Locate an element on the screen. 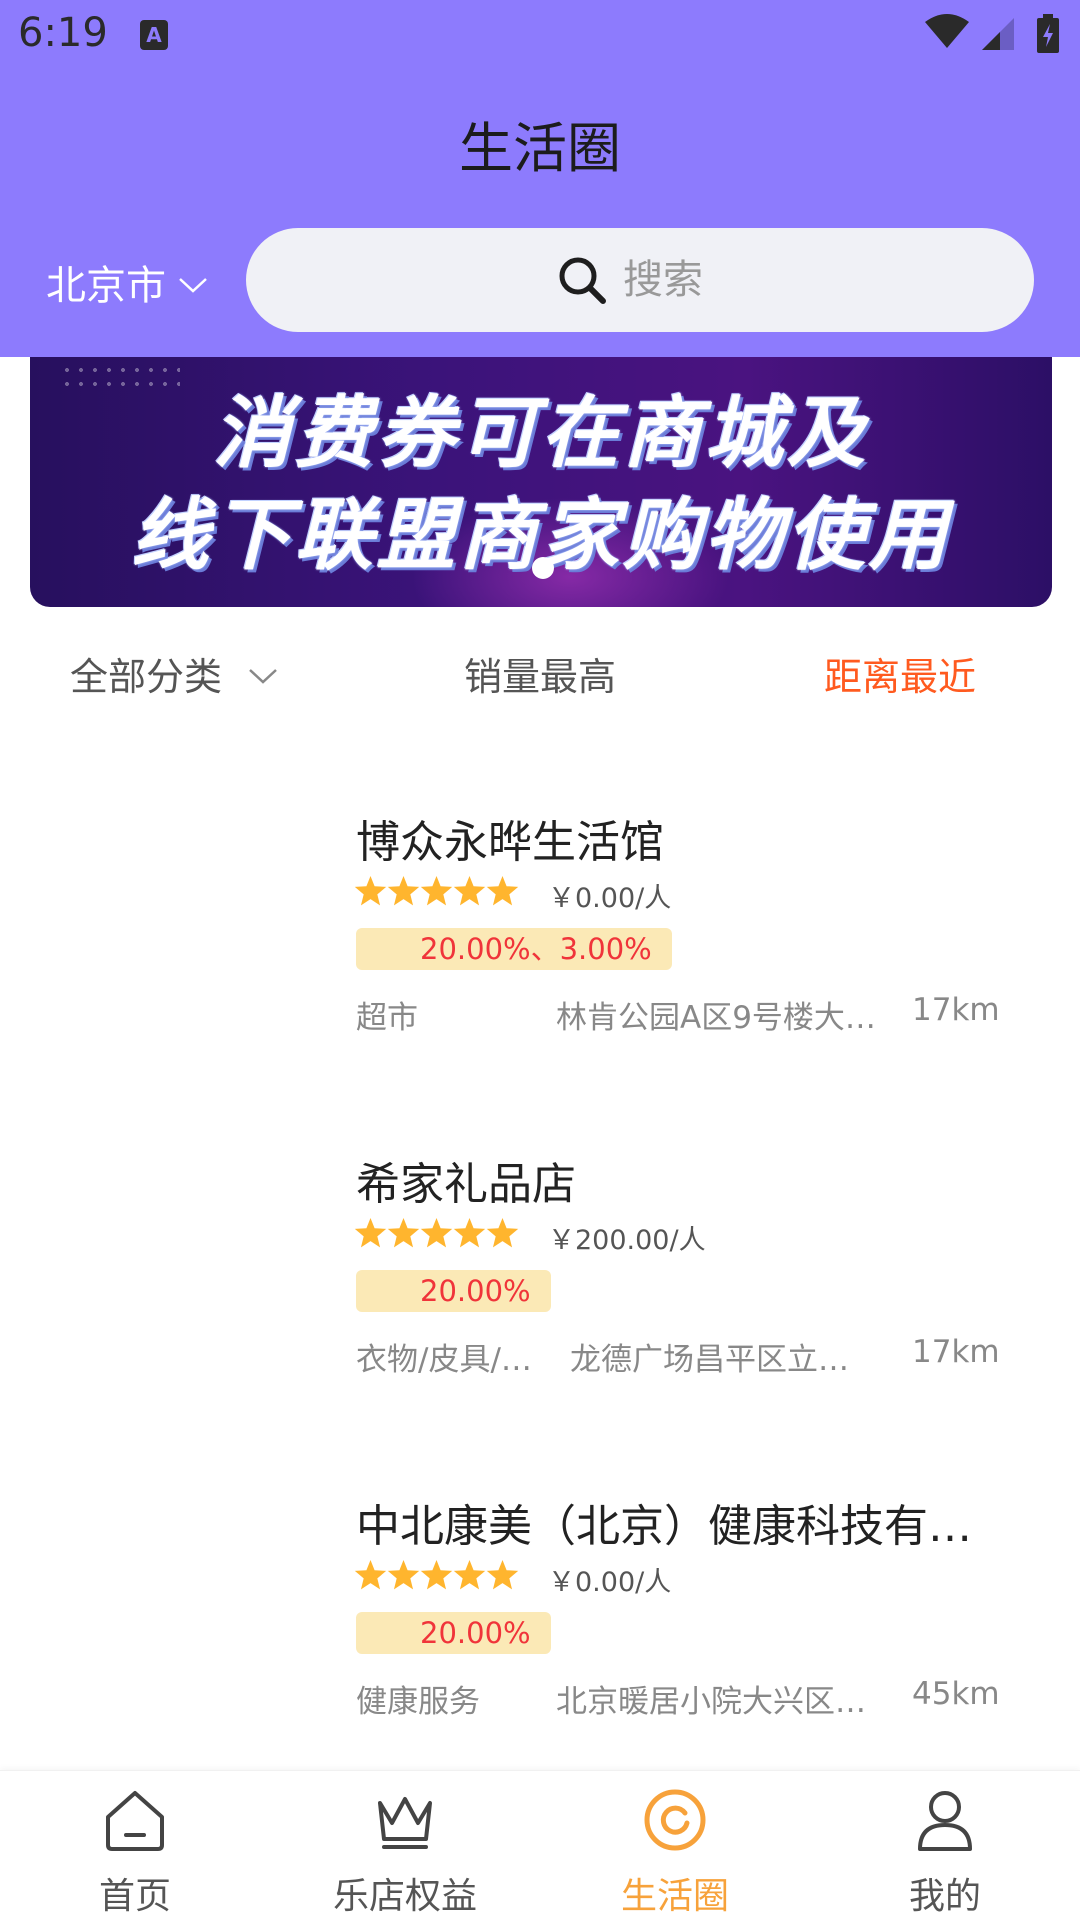 This screenshot has width=1080, height=1920. nav-home: 首页 is located at coordinates (135, 1845).